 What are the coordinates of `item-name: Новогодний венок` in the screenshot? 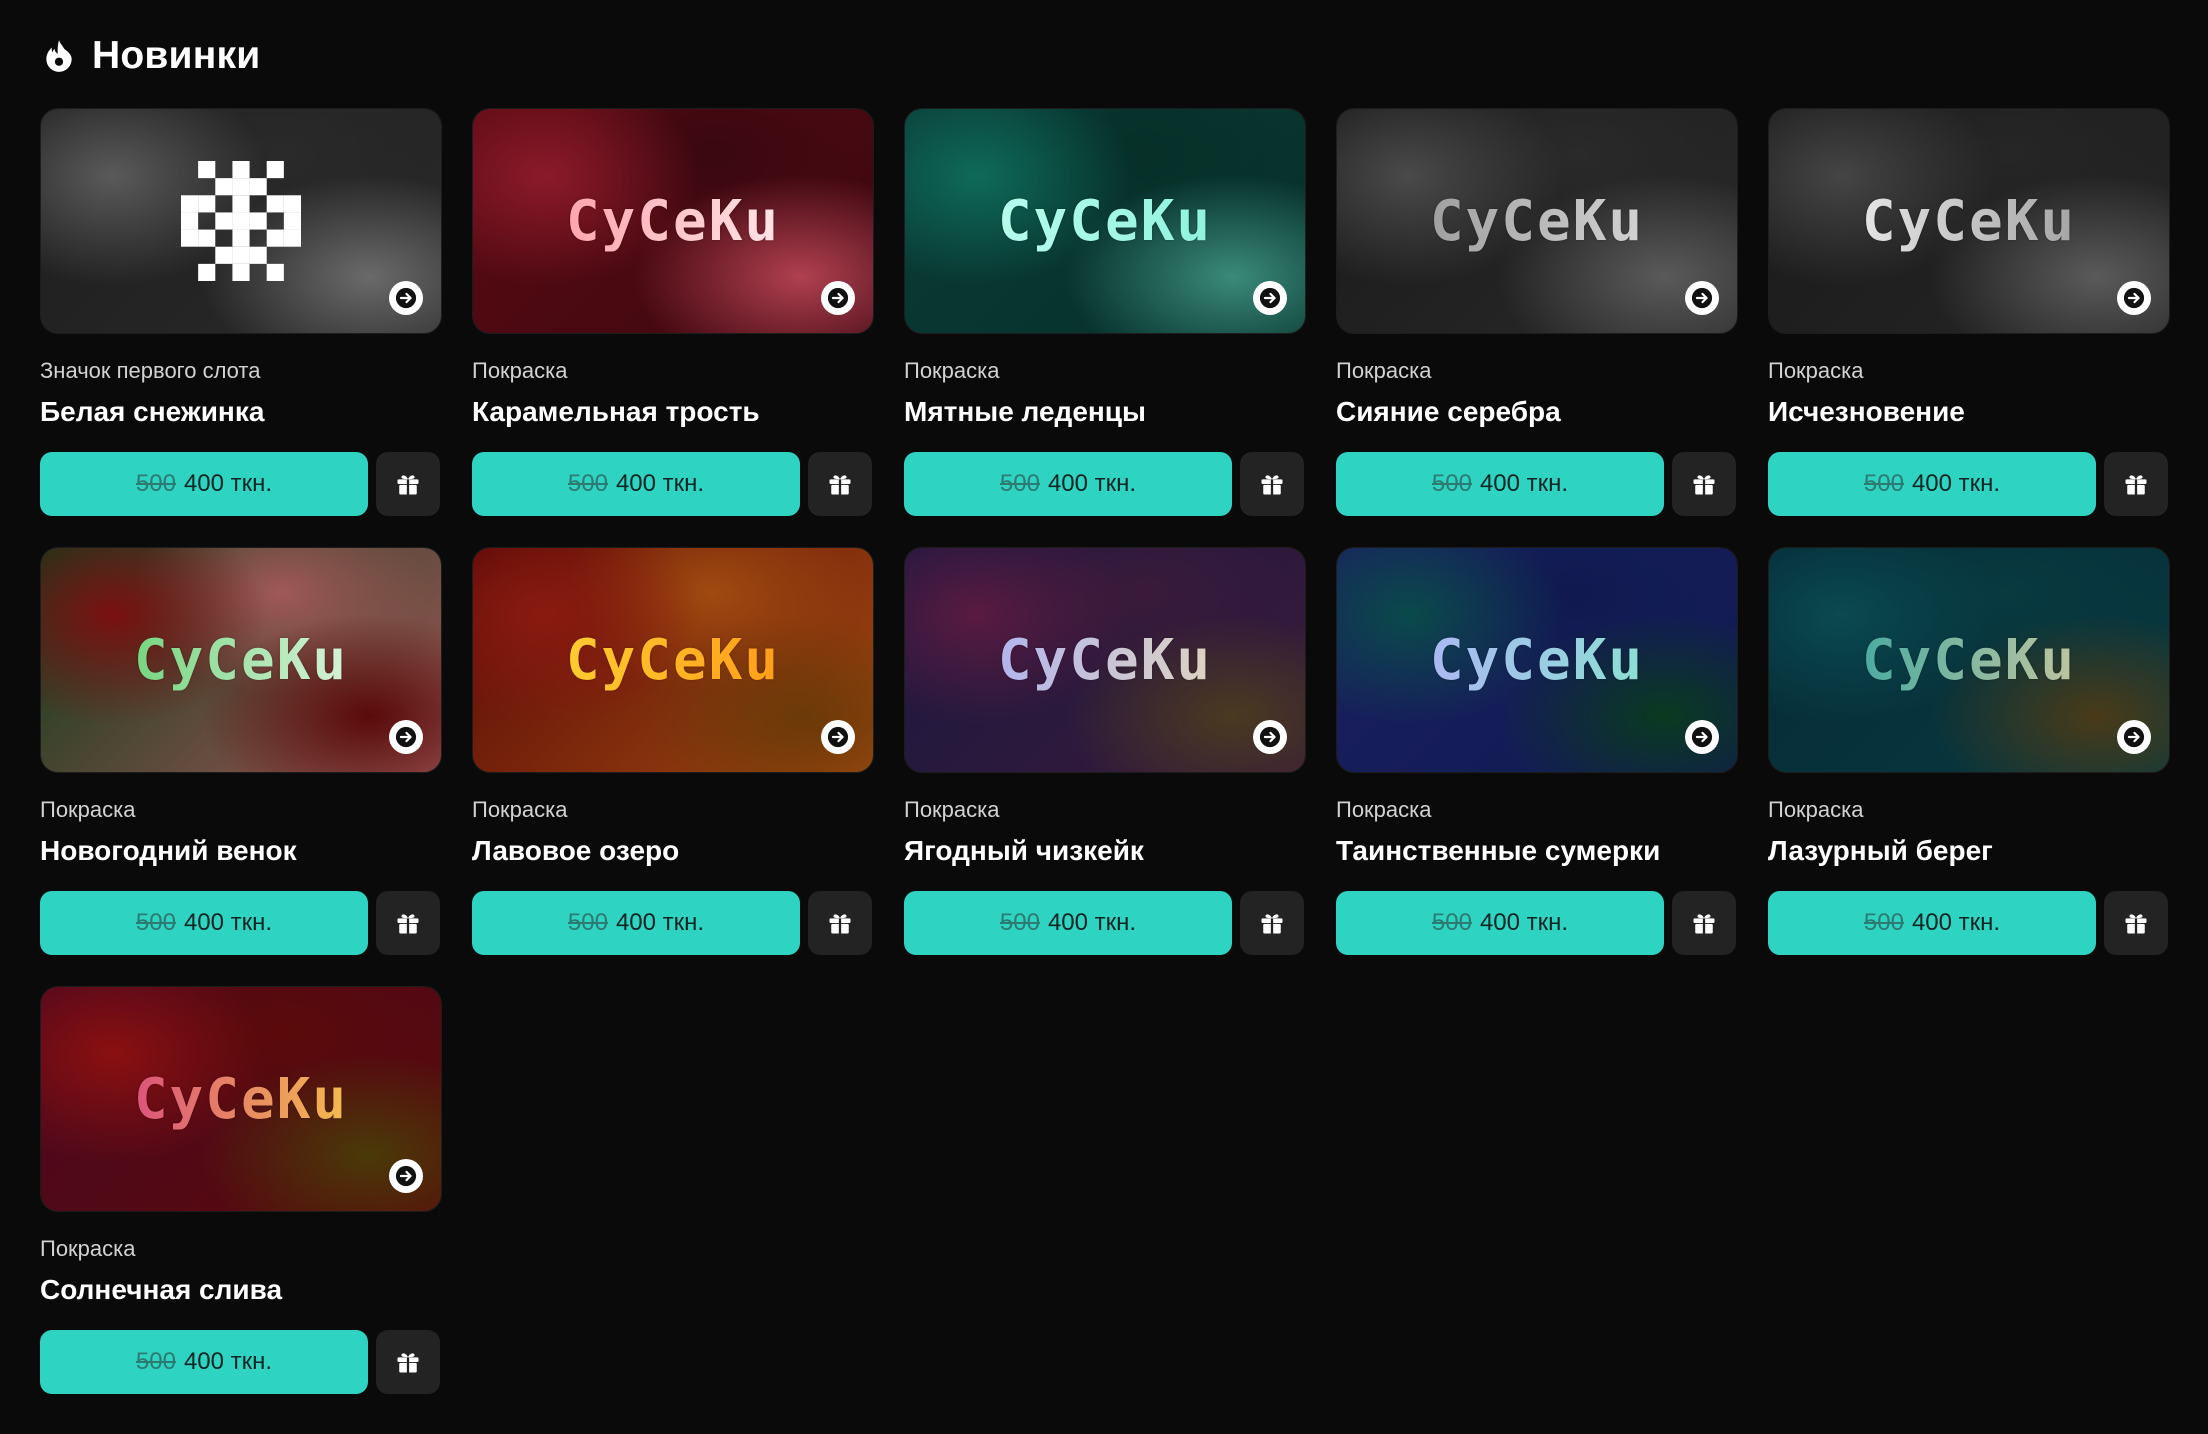 It's located at (168, 850).